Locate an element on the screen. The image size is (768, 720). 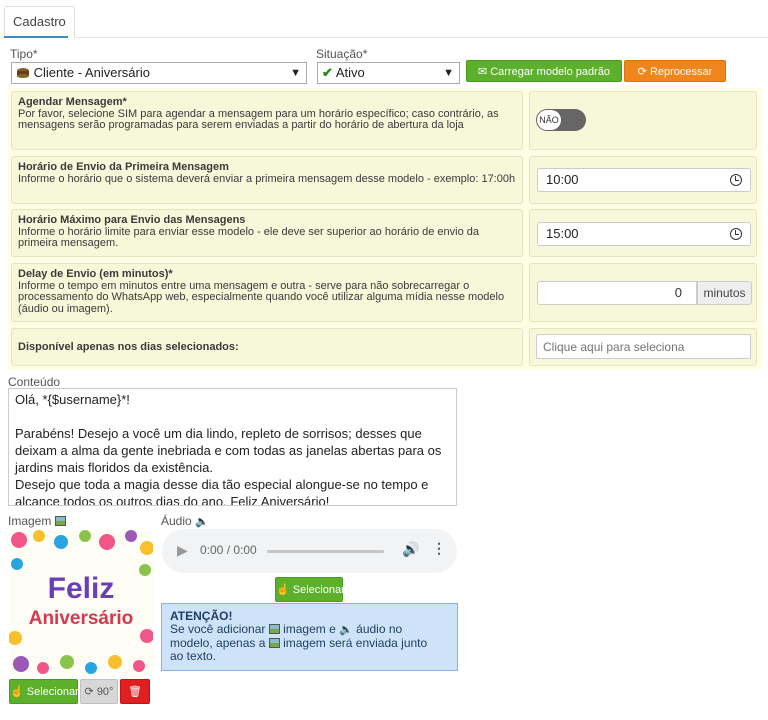
audio-label: Áudio 🔈 is located at coordinates (185, 521).